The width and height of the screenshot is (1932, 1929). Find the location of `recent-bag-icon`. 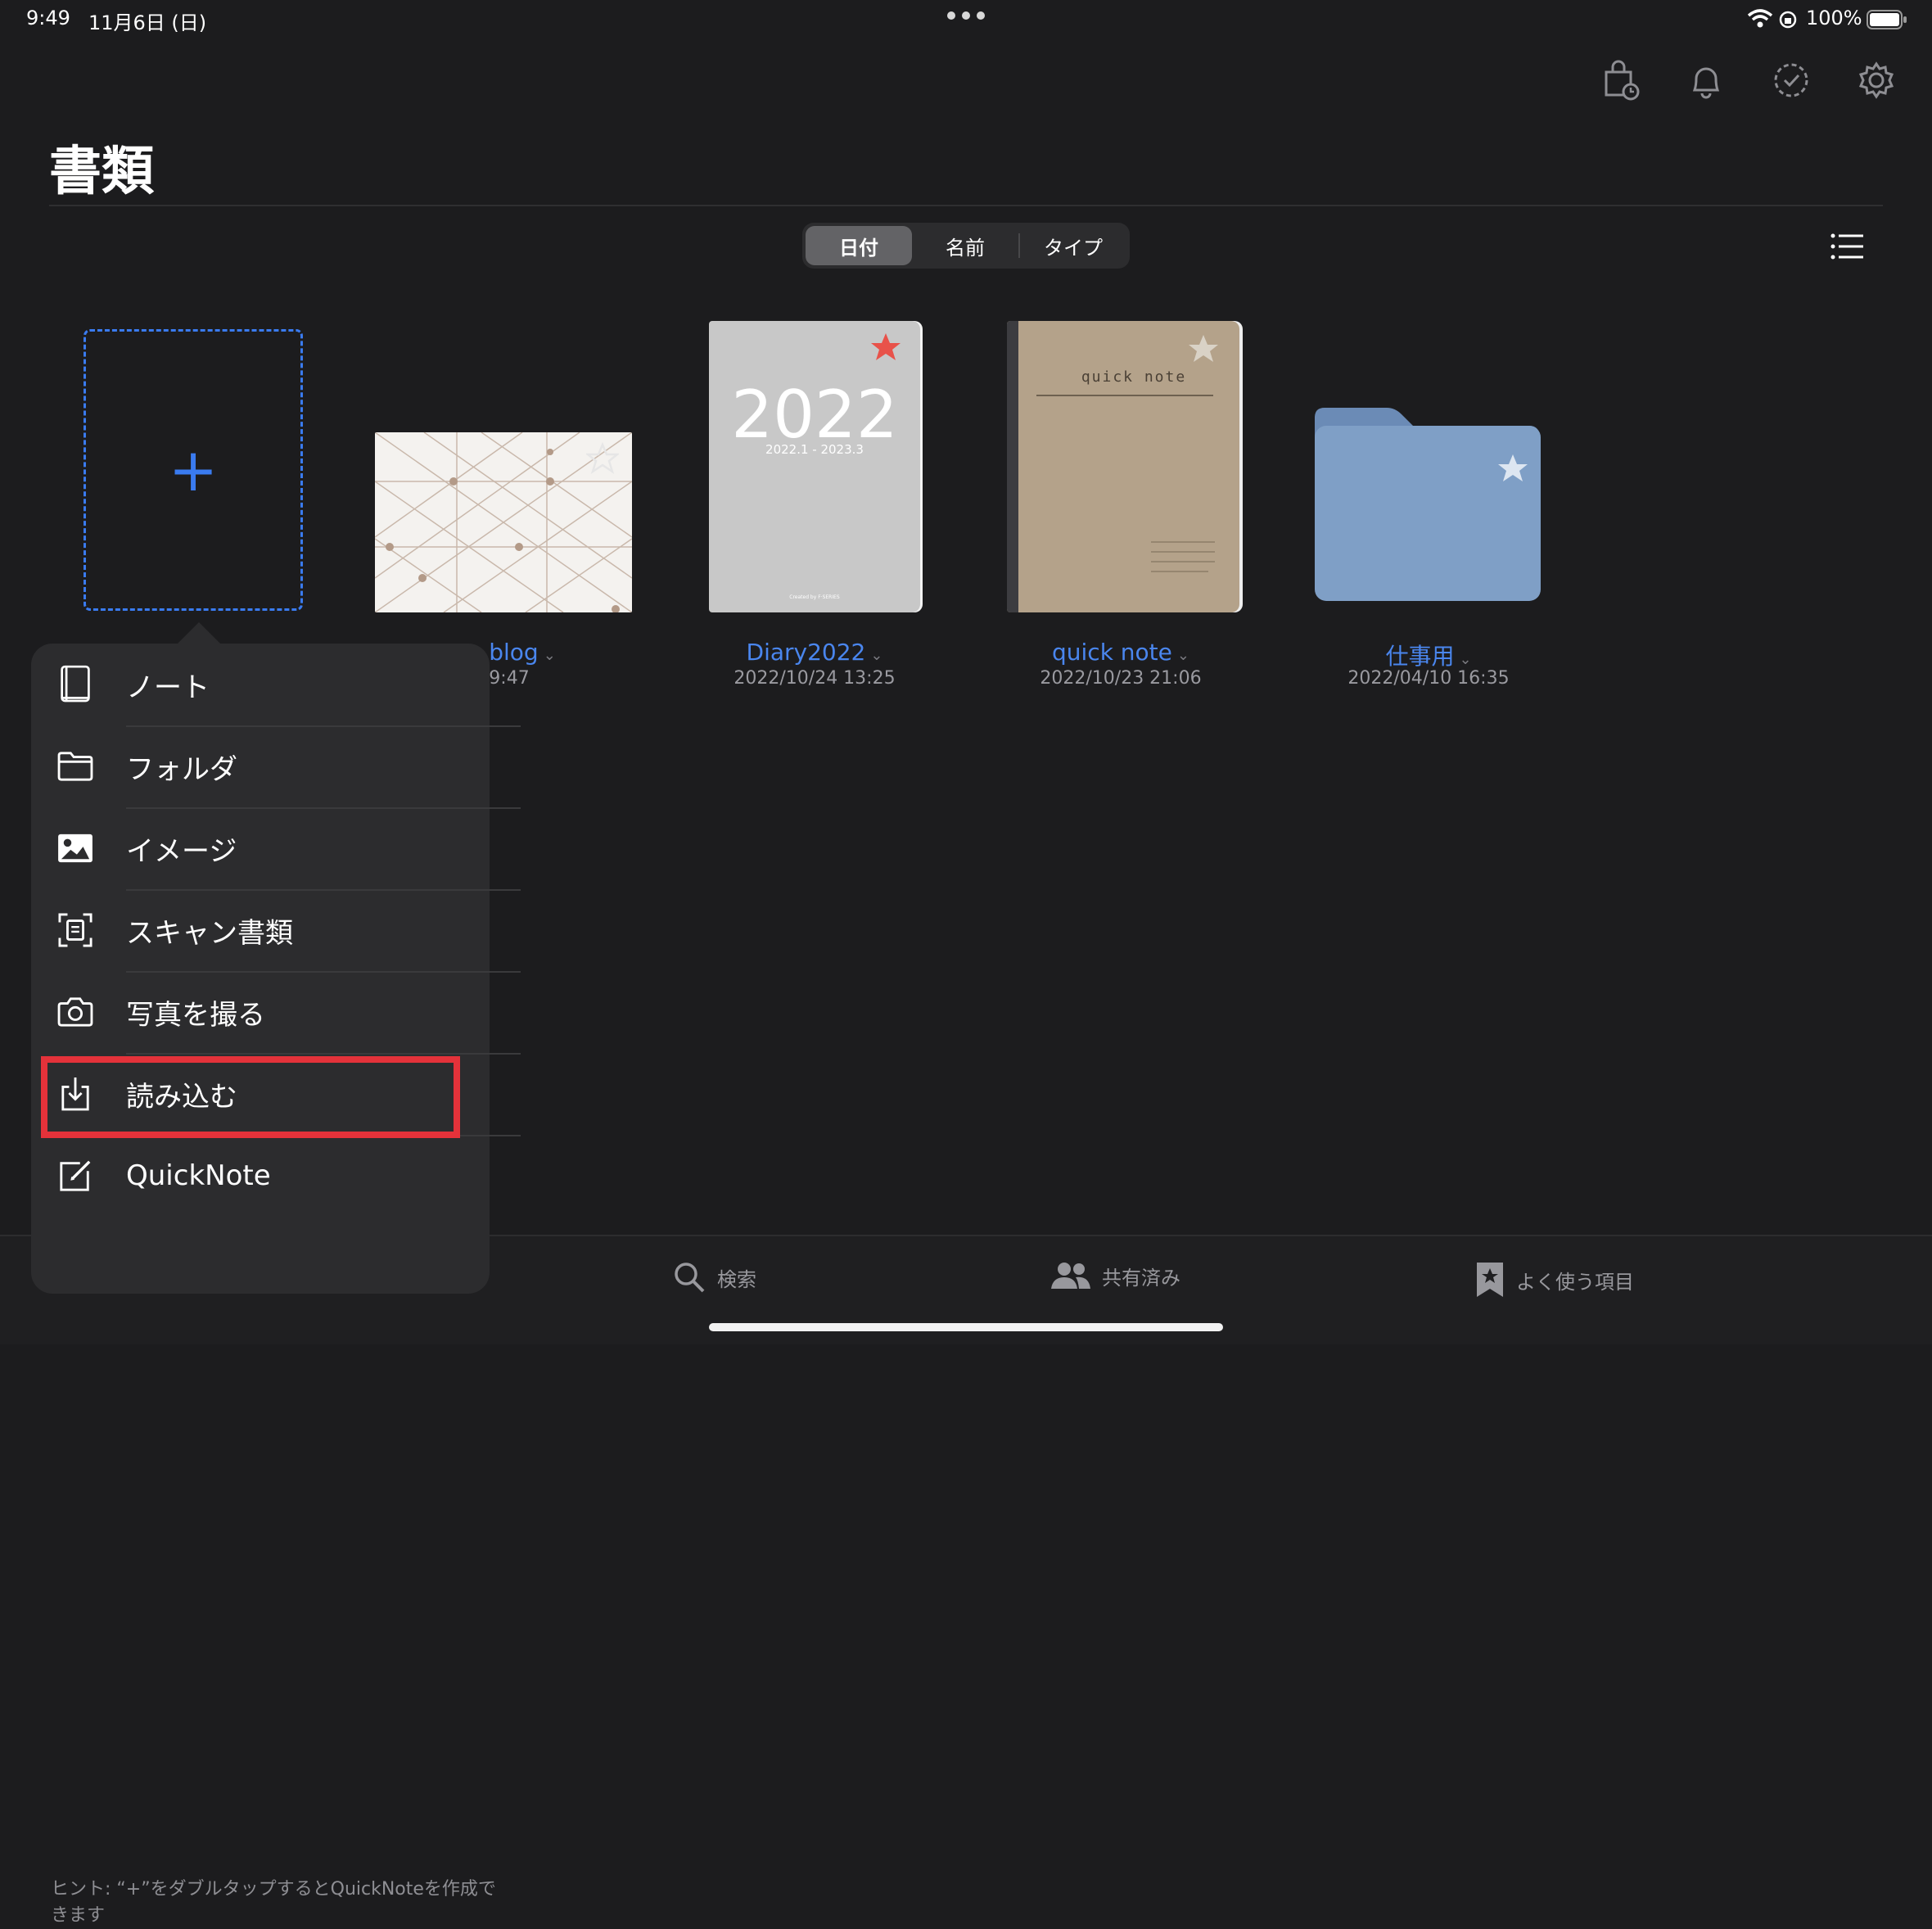

recent-bag-icon is located at coordinates (1621, 80).